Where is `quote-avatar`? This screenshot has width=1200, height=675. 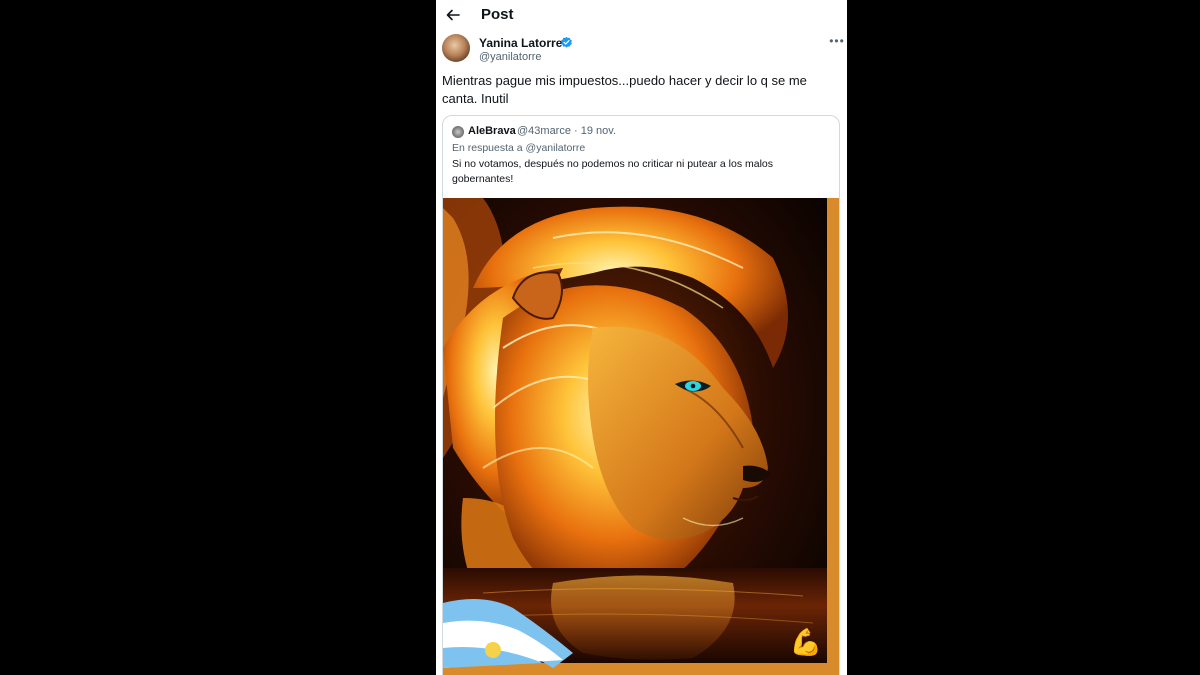
quote-avatar is located at coordinates (458, 132).